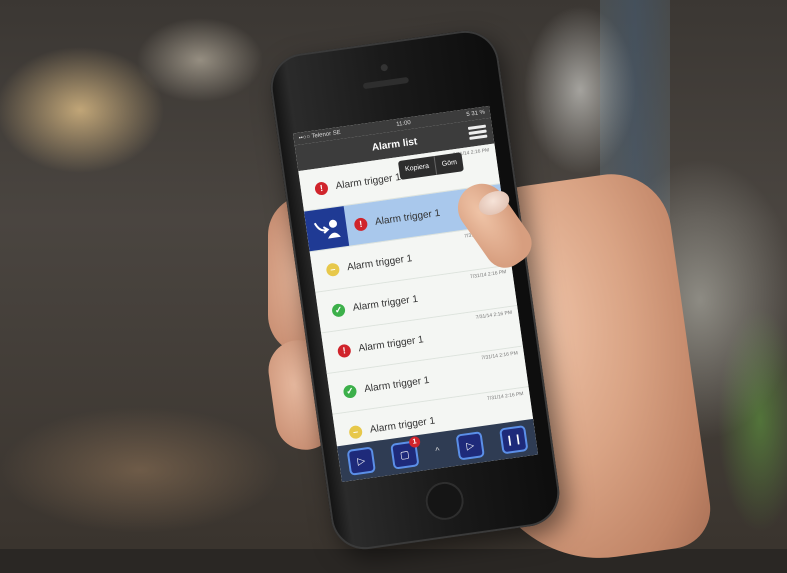  Describe the element at coordinates (514, 440) in the screenshot. I see `pause-icon: ❙❙` at that location.